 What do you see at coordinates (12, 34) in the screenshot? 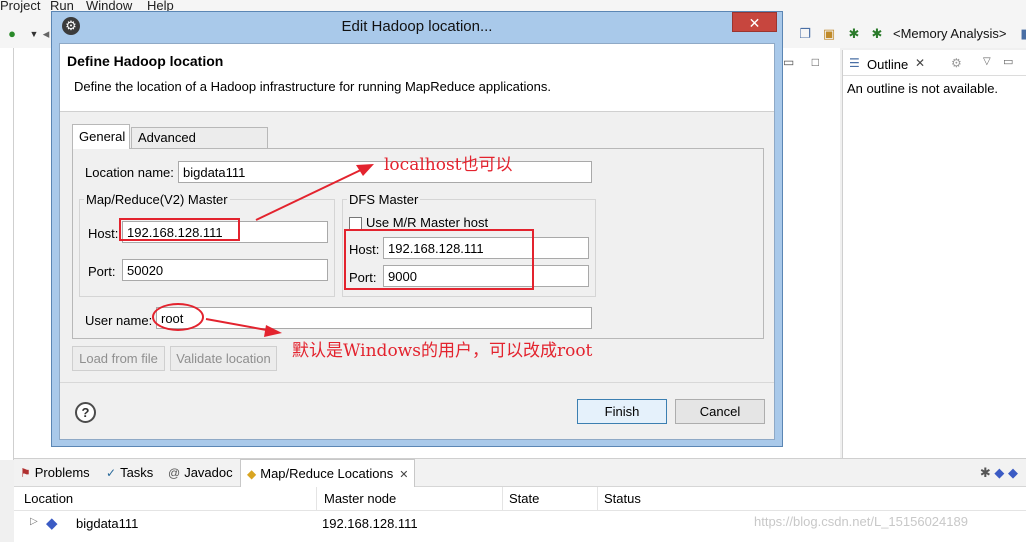
I see `run-icon: ●` at bounding box center [12, 34].